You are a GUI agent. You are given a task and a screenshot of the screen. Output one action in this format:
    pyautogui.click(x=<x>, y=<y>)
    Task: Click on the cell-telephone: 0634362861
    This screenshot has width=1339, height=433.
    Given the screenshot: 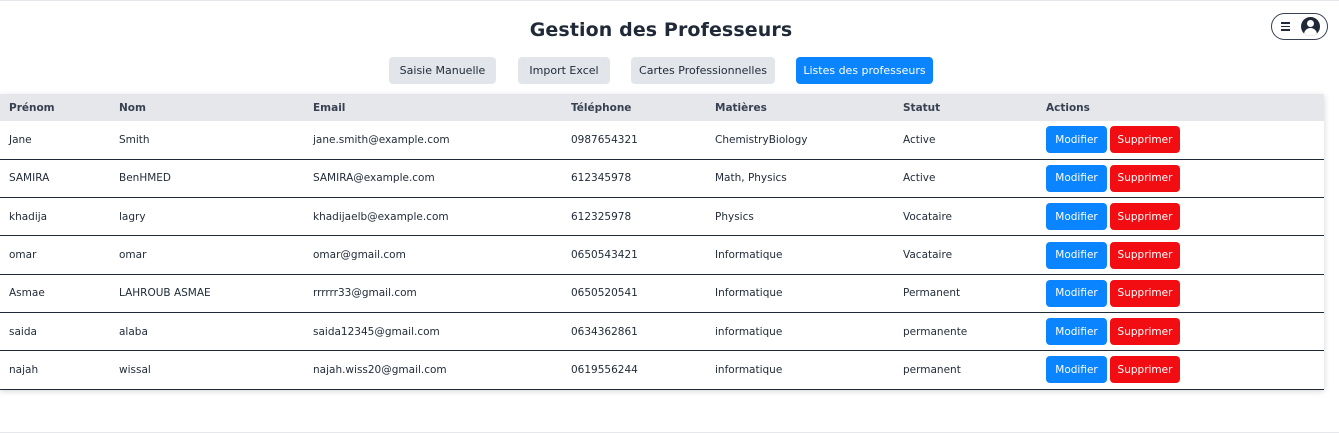 What is the action you would take?
    pyautogui.click(x=604, y=331)
    